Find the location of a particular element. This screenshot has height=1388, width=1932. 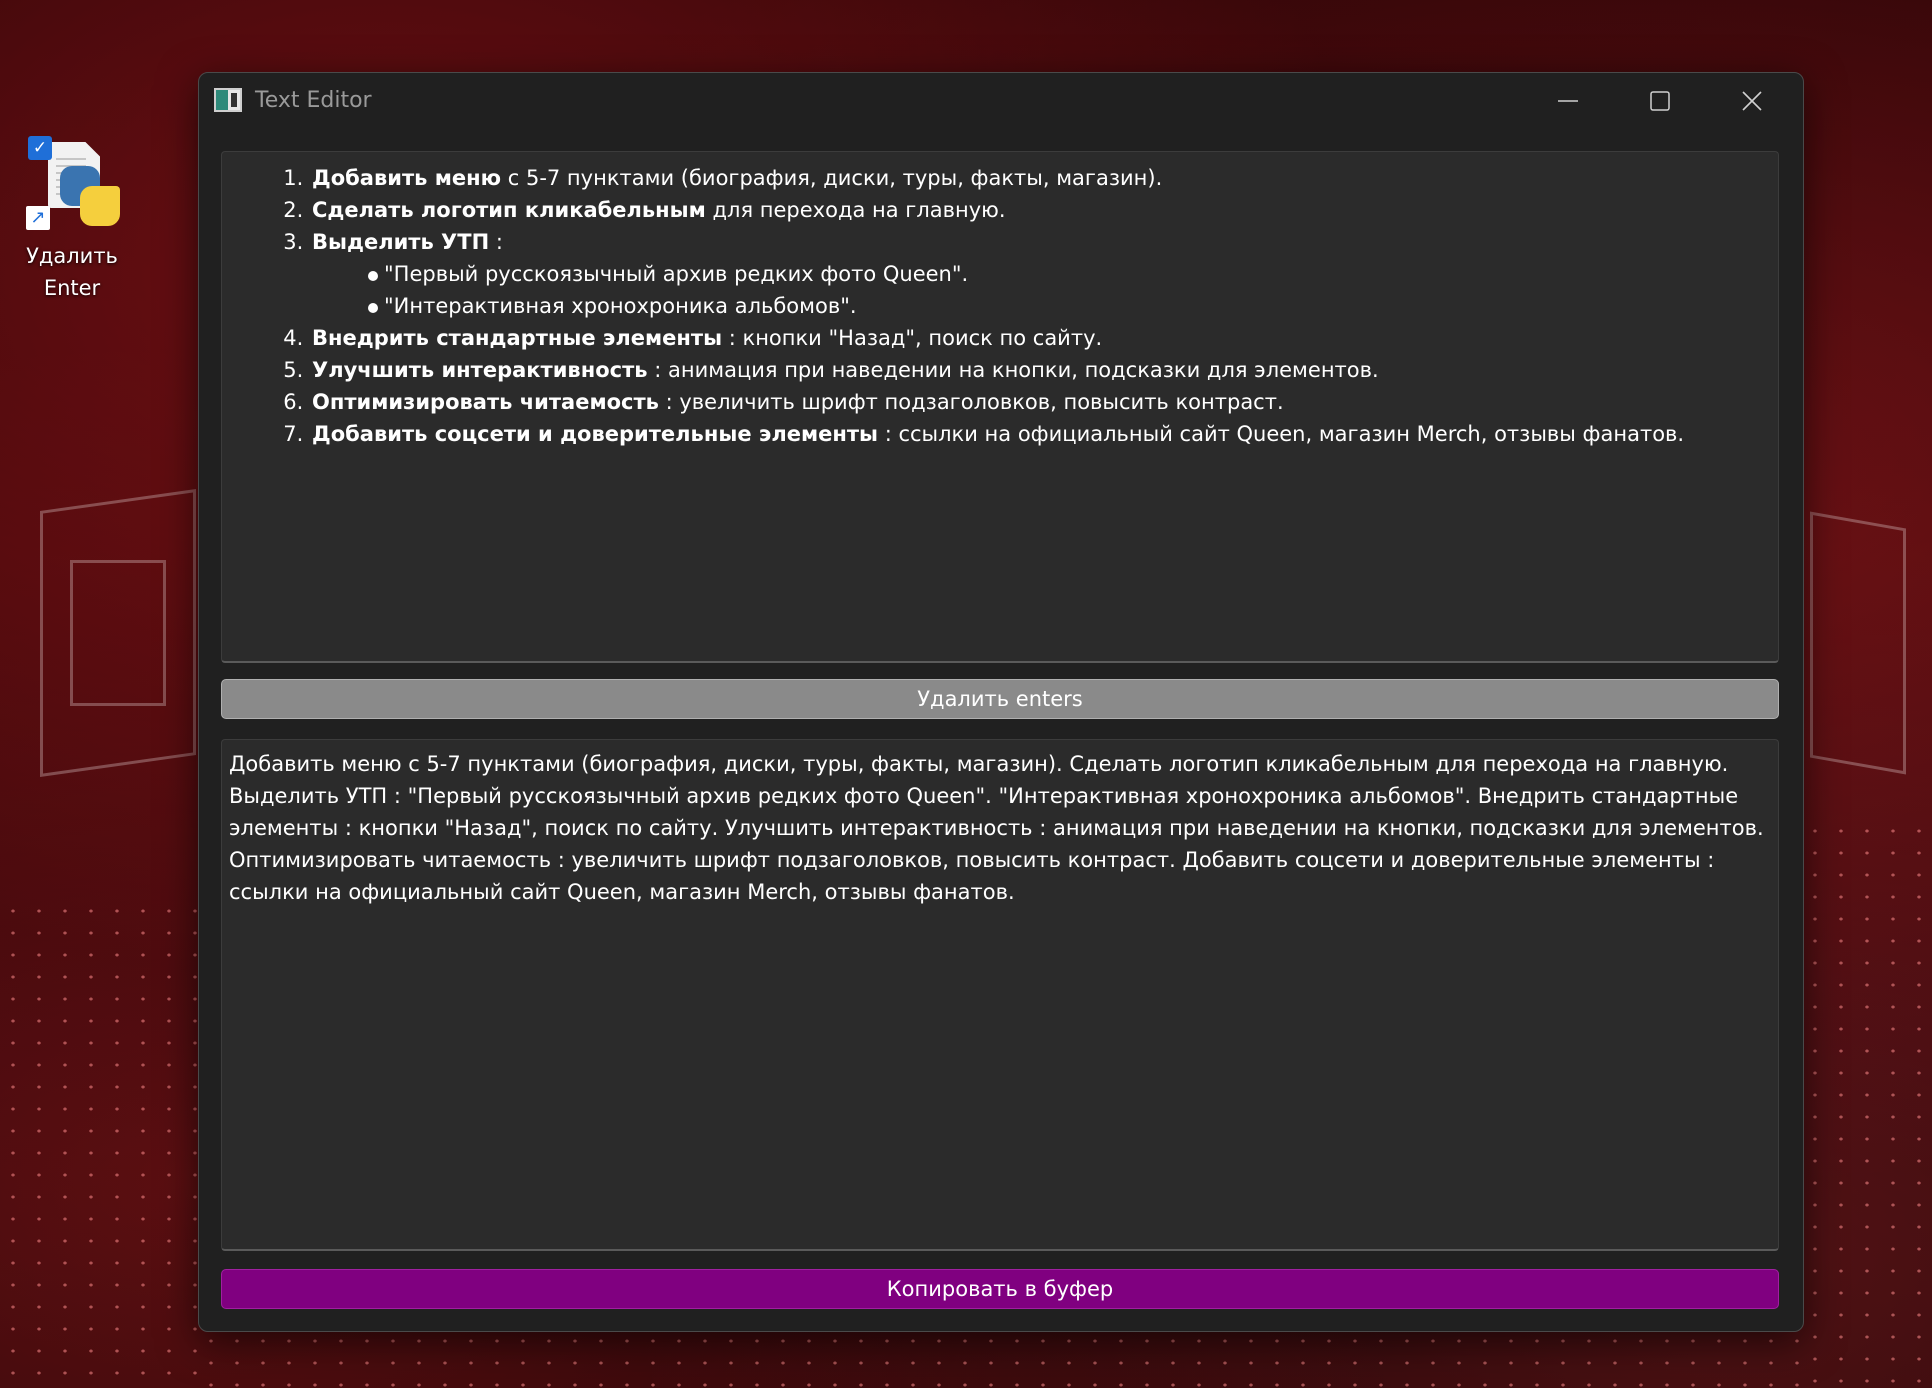

desktop-shortcut: ✓ ↗ Удалить Enter is located at coordinates (72, 220).